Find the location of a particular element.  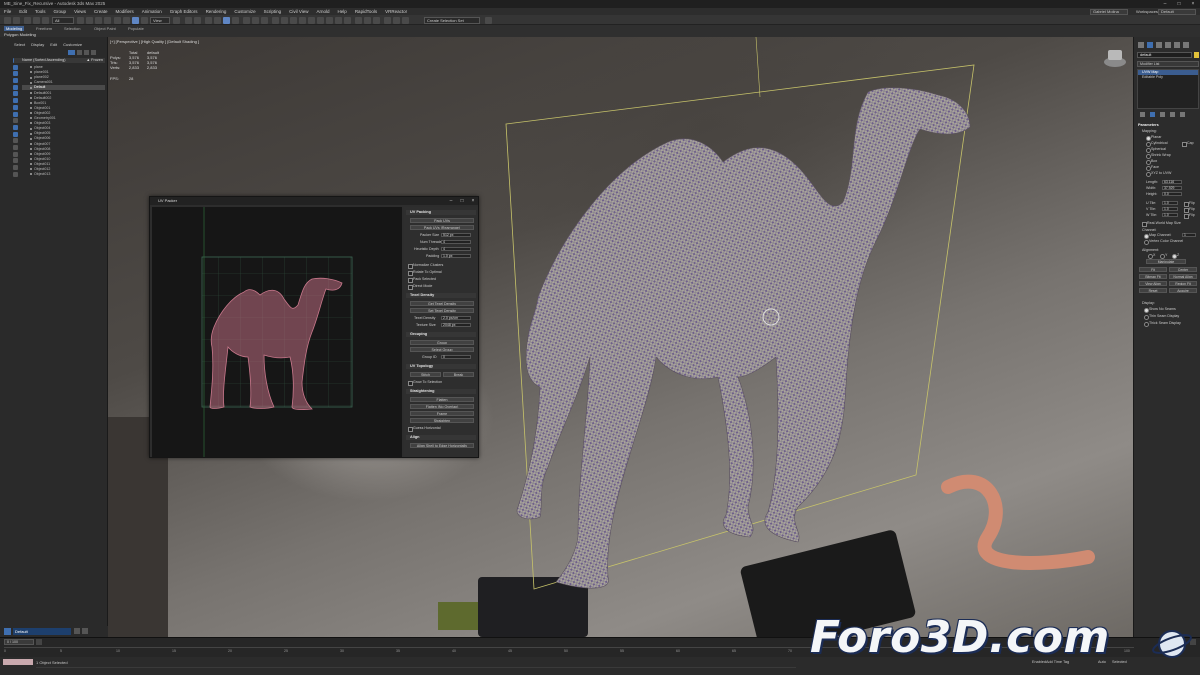

align-icon is located at coordinates (264, 20).